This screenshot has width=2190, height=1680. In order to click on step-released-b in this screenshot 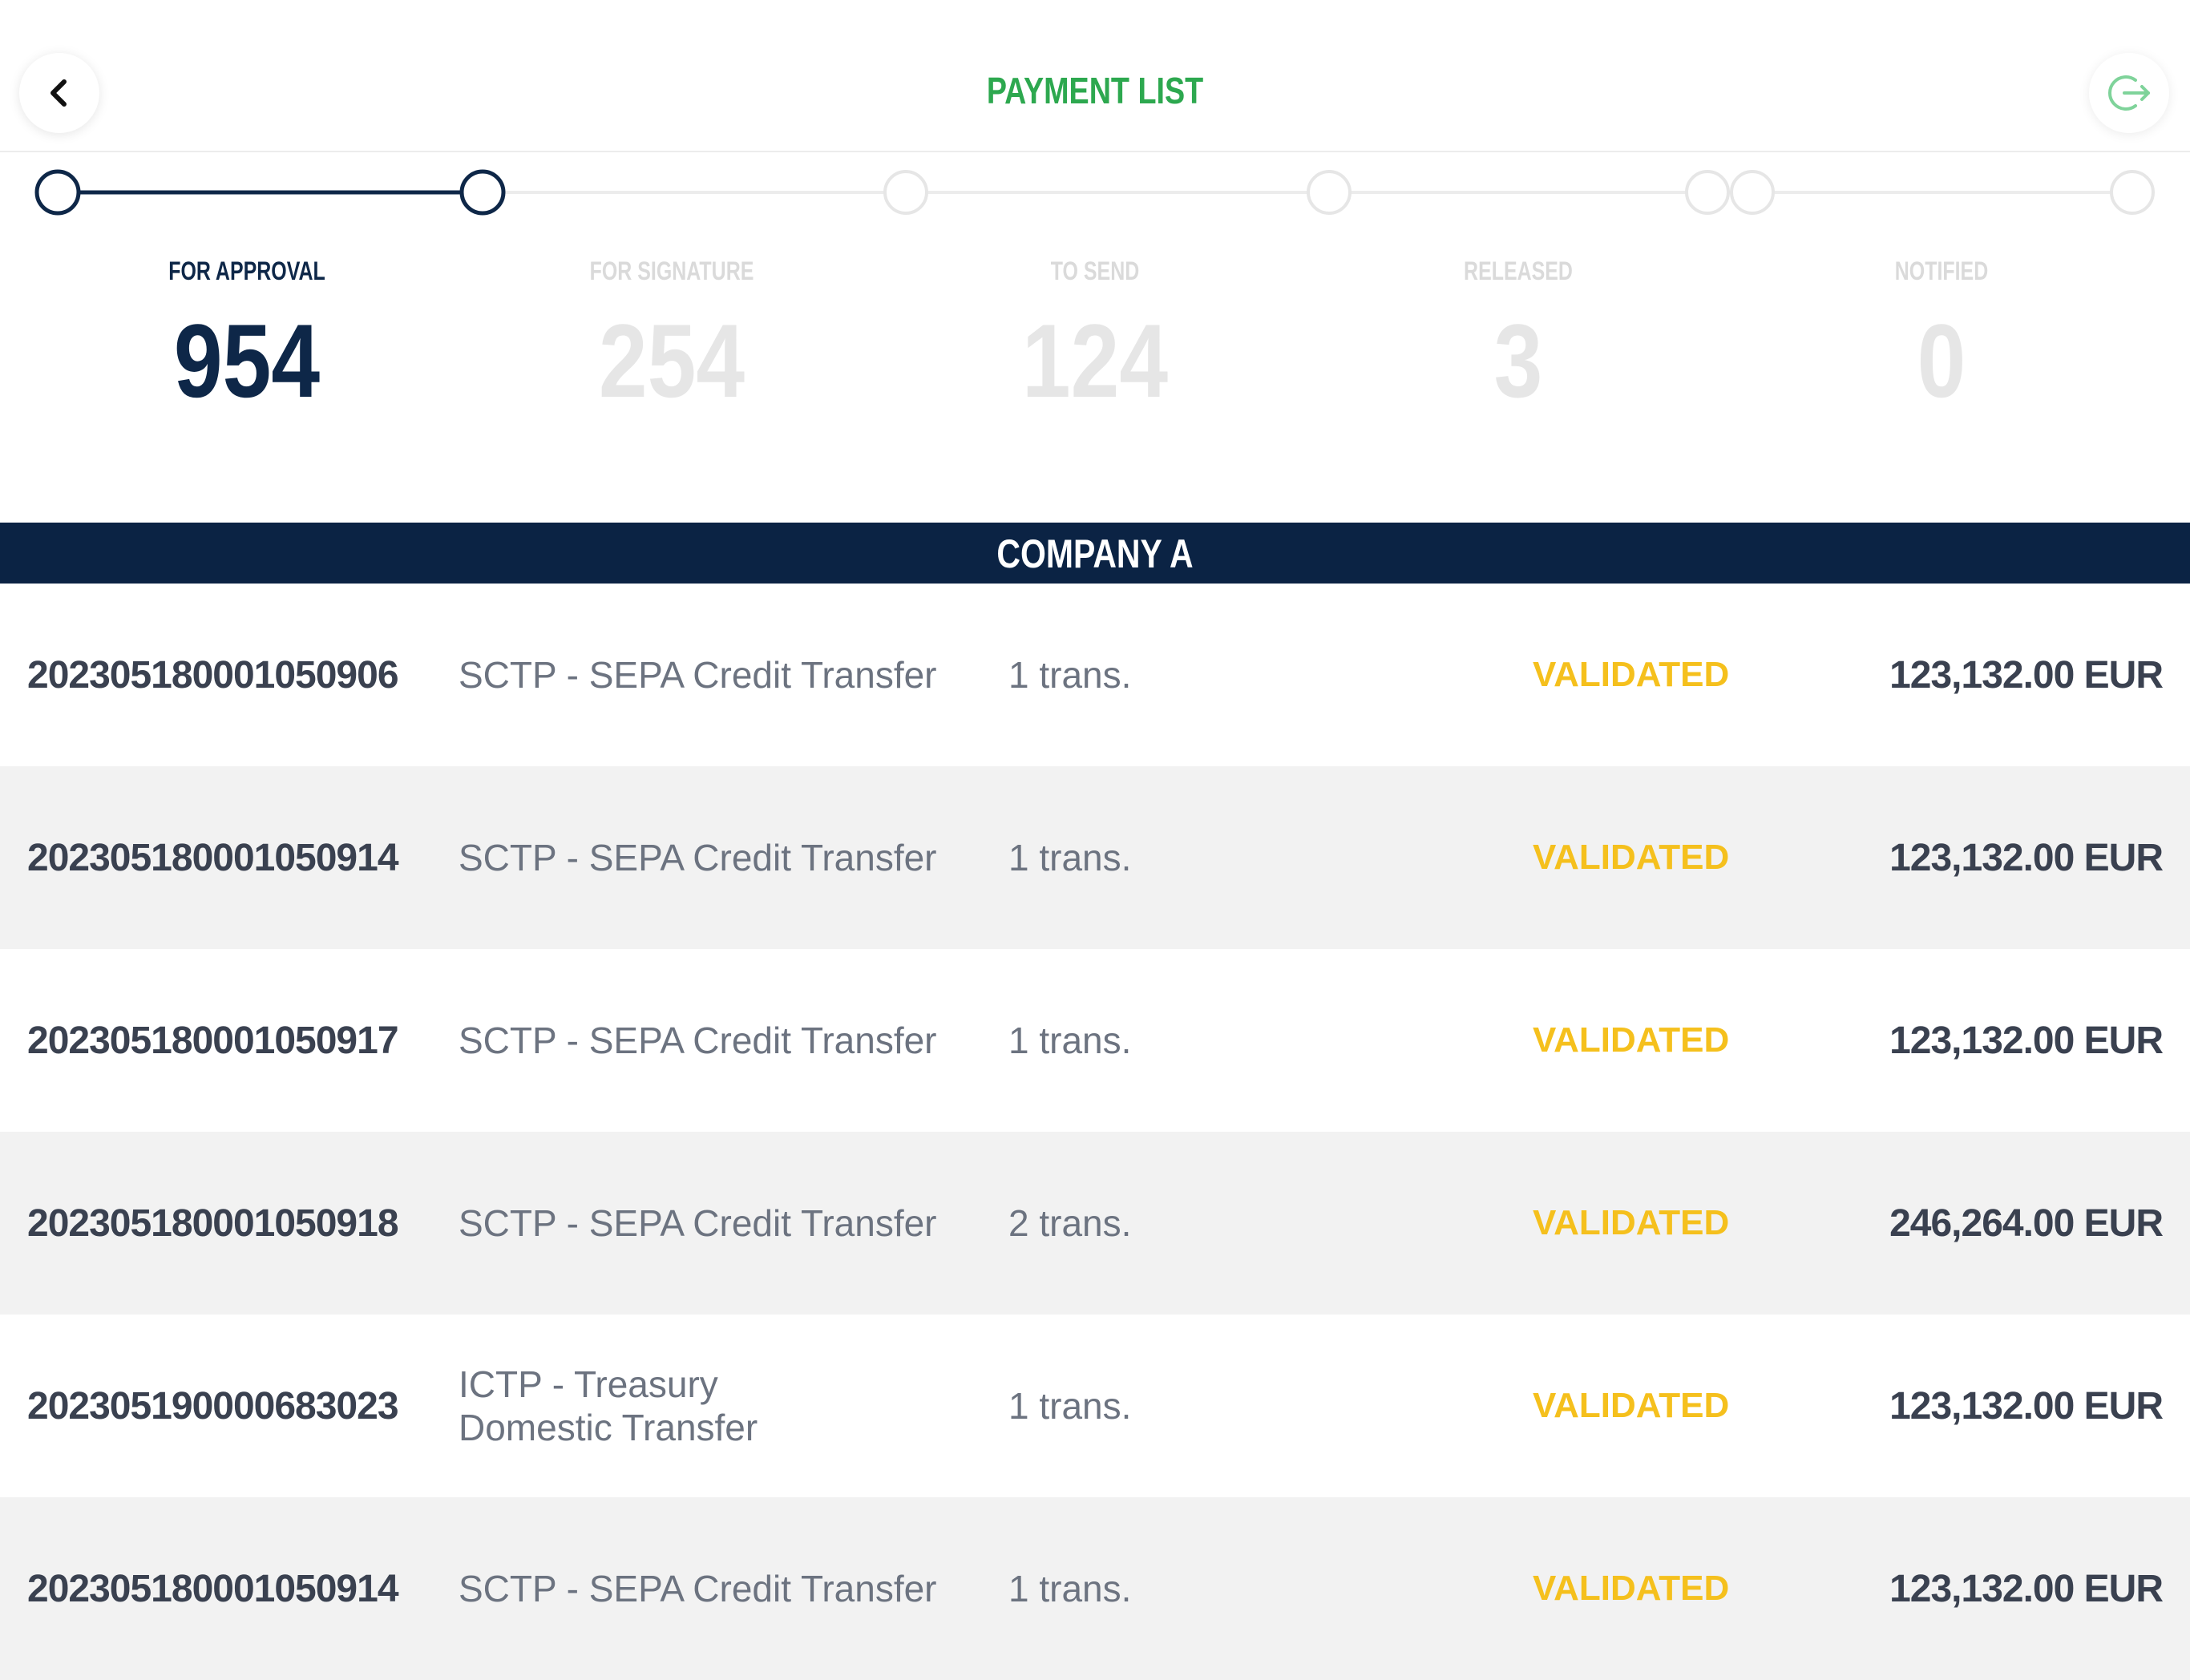, I will do `click(1707, 192)`.